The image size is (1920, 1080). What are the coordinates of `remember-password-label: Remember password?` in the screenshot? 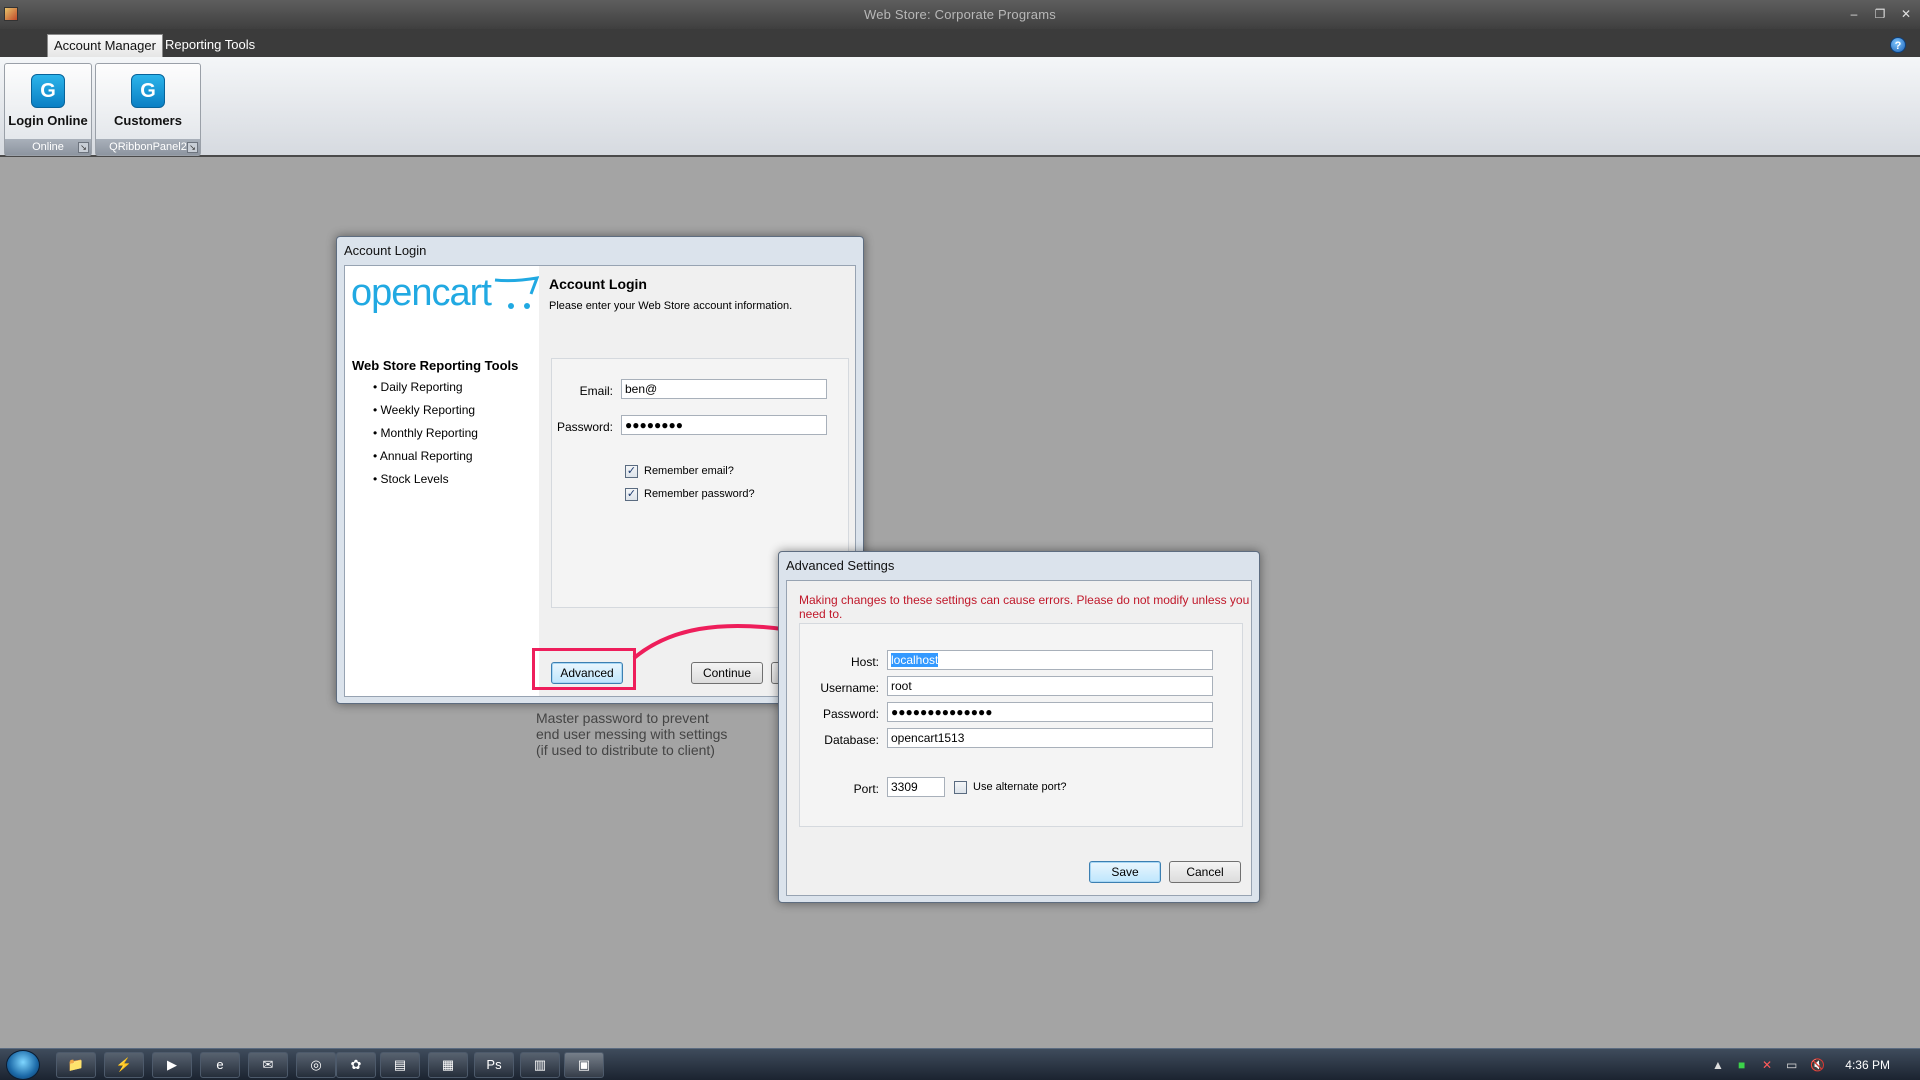 It's located at (699, 494).